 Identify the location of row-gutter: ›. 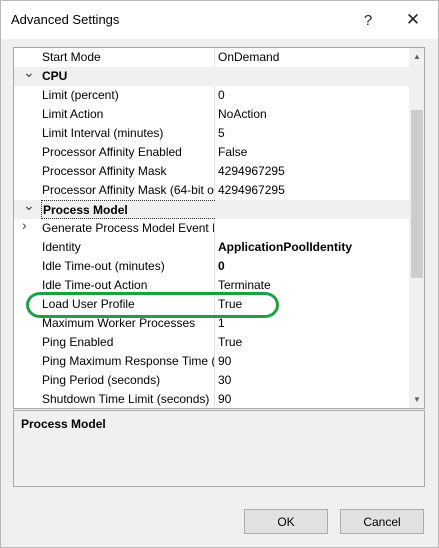
(27, 228).